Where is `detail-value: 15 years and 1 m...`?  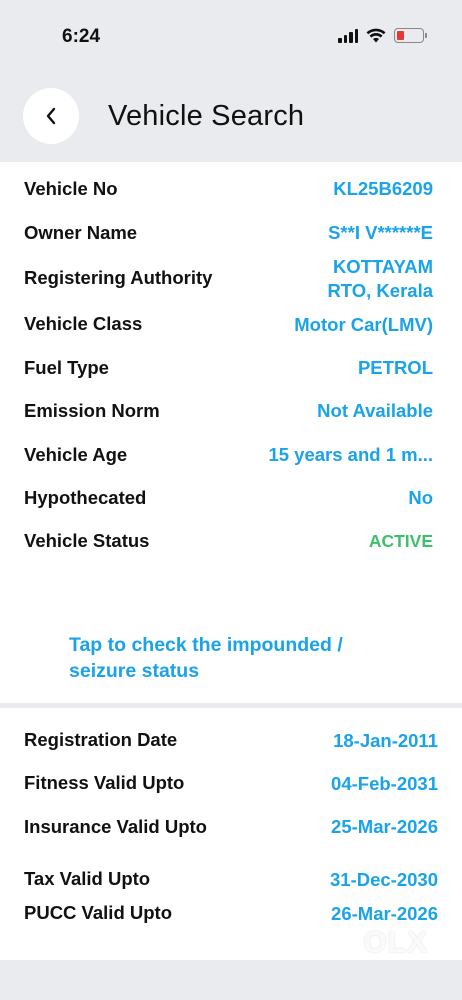 detail-value: 15 years and 1 m... is located at coordinates (350, 454).